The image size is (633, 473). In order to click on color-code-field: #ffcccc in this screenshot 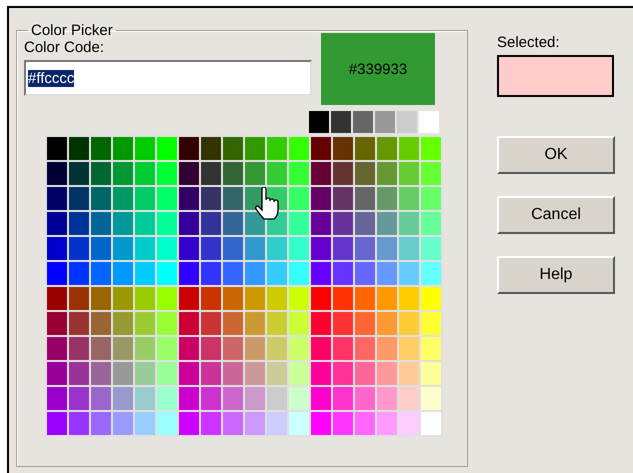, I will do `click(168, 78)`.